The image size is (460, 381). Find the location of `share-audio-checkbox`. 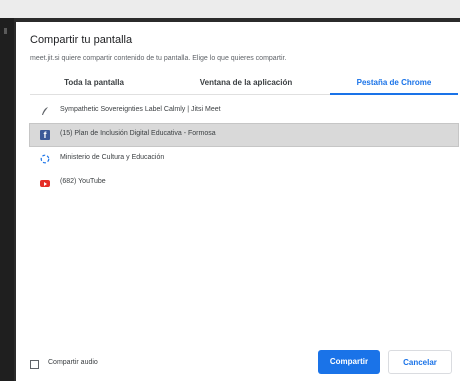

share-audio-checkbox is located at coordinates (34, 364).